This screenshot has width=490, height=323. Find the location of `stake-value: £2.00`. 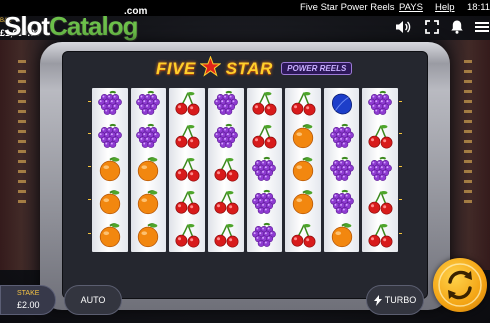

stake-value: £2.00 is located at coordinates (28, 305).